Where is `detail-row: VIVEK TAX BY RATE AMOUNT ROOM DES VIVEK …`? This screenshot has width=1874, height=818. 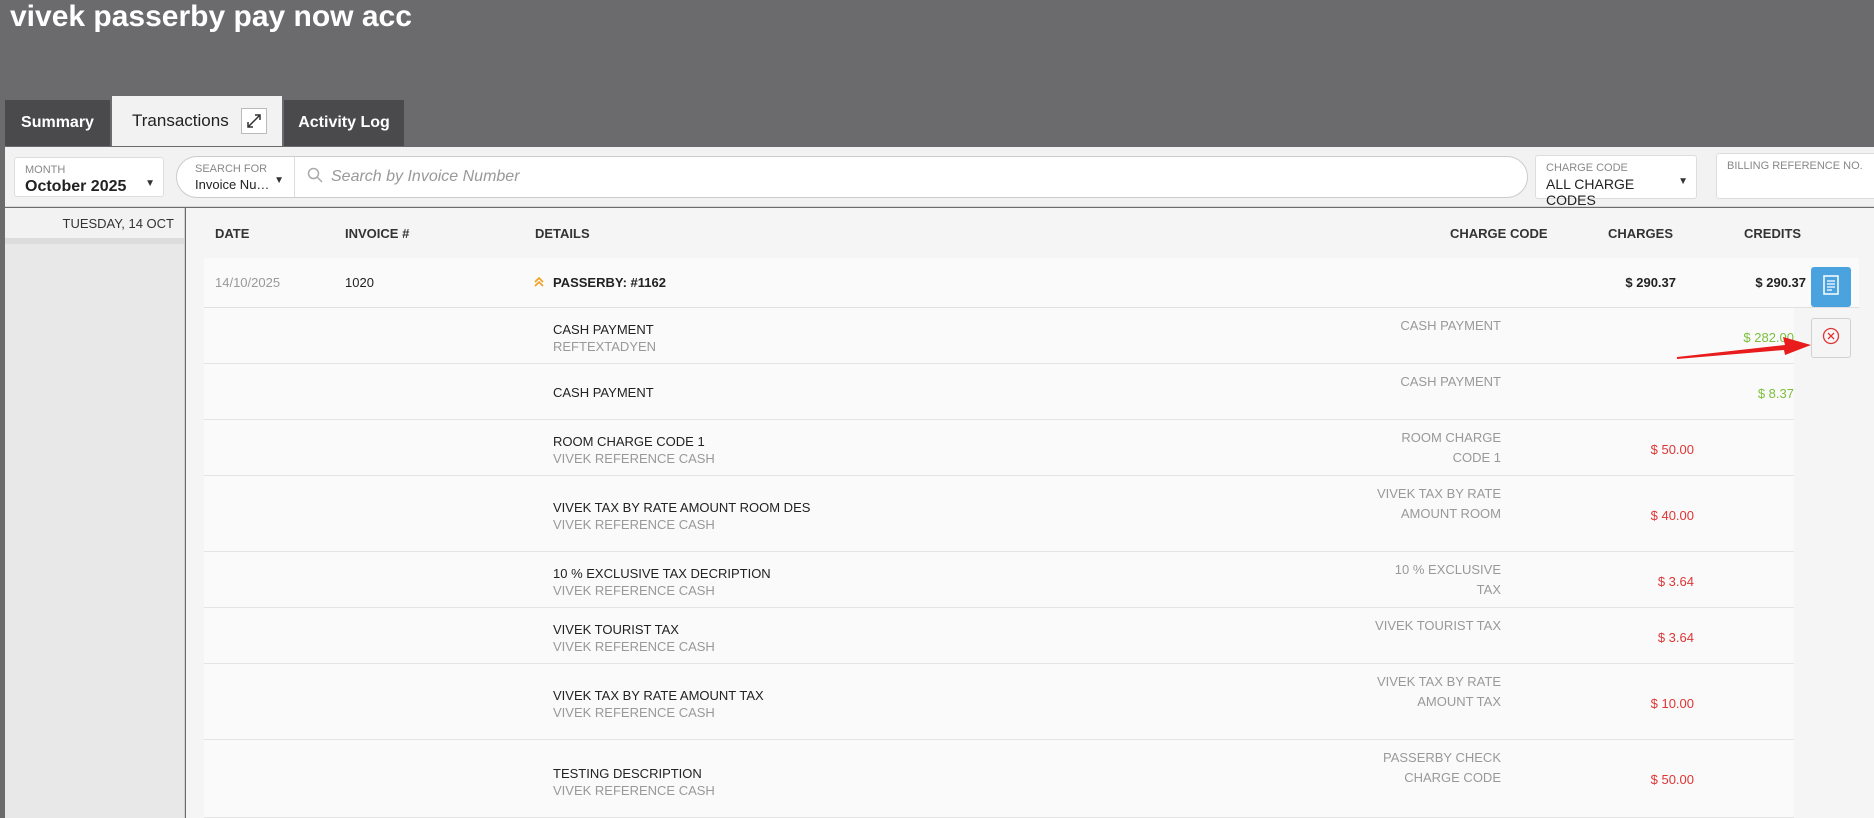 detail-row: VIVEK TAX BY RATE AMOUNT ROOM DES VIVEK … is located at coordinates (999, 514).